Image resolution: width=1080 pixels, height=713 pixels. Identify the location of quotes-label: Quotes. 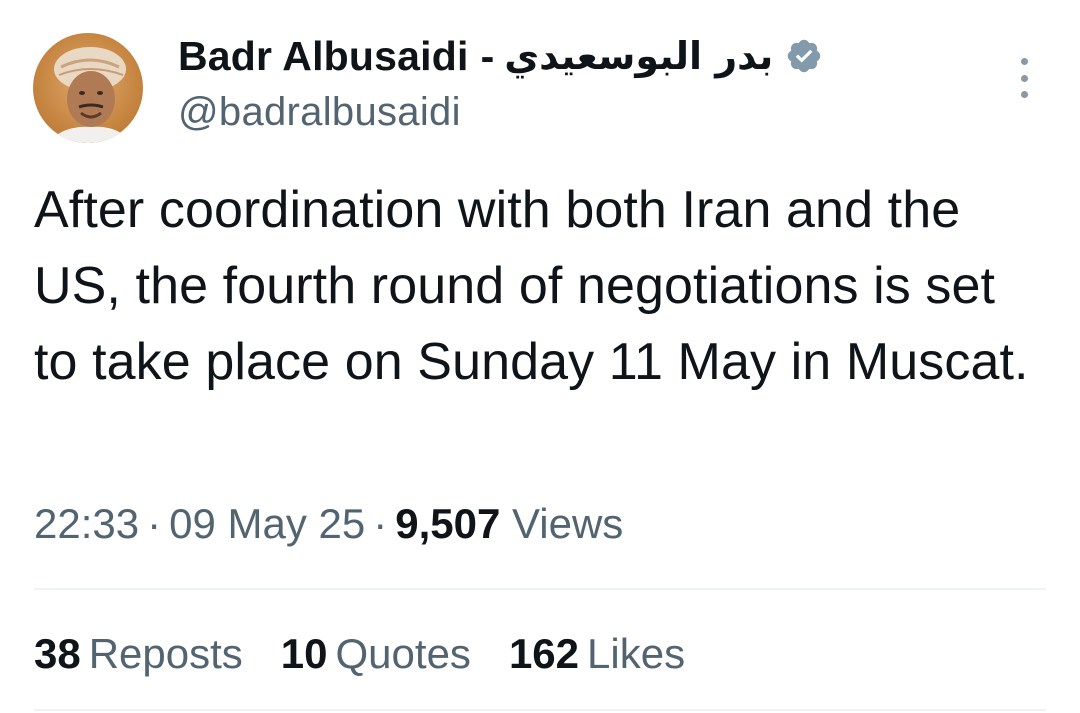
(403, 653).